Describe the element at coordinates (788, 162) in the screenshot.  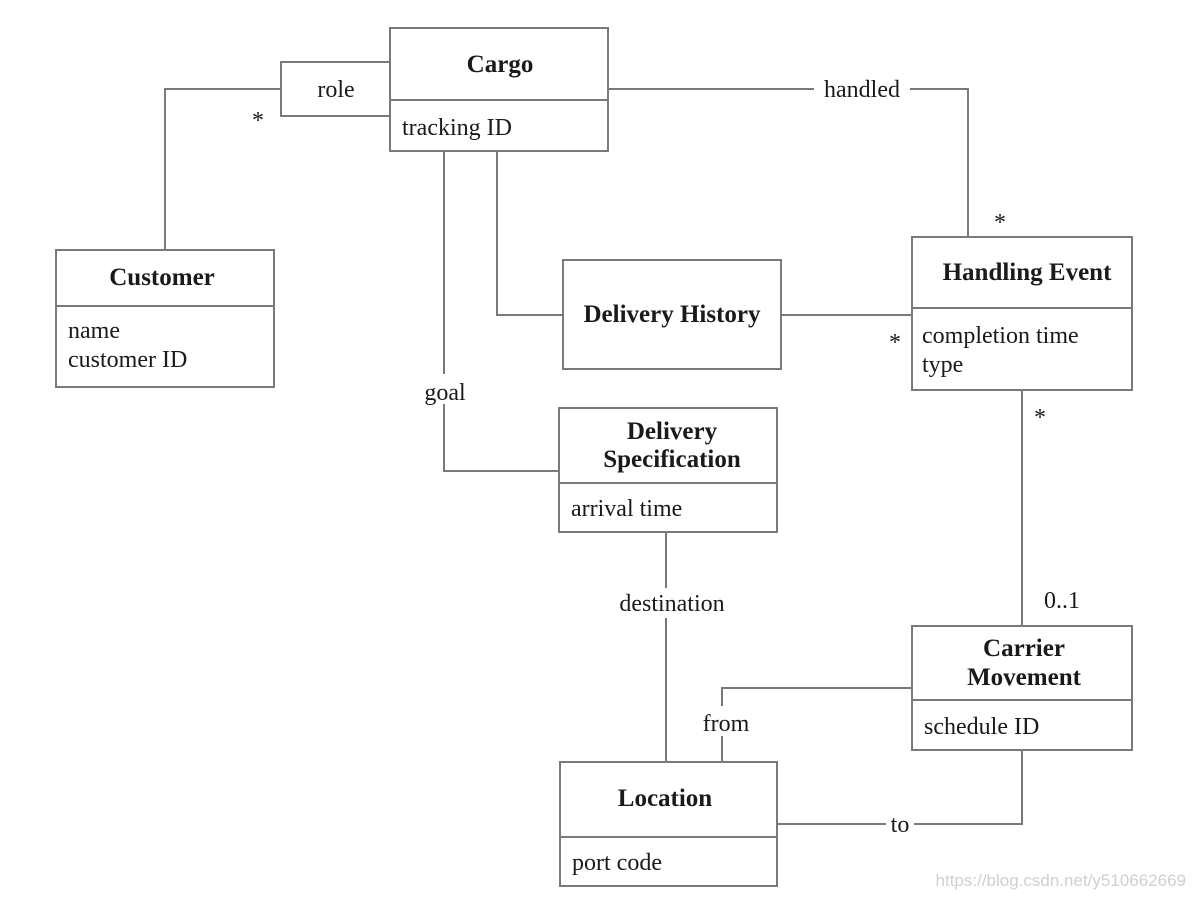
I see `cargo-handling-event-line` at that location.